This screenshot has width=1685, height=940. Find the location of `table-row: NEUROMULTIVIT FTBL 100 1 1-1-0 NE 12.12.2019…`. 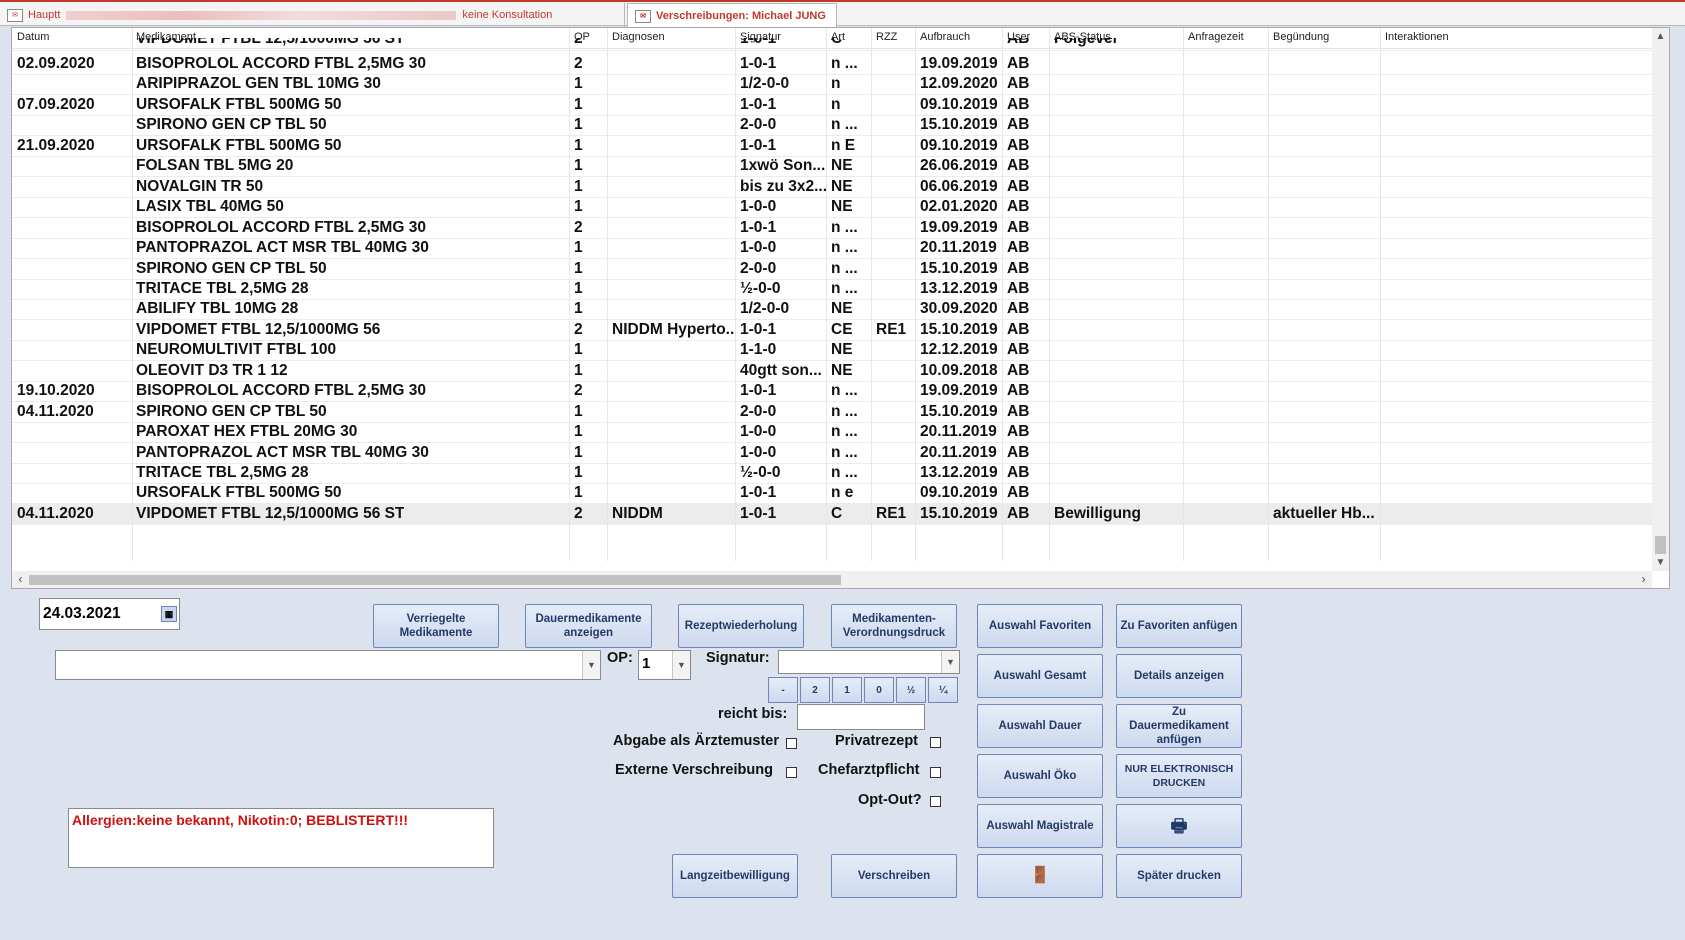

table-row: NEUROMULTIVIT FTBL 100 1 1-1-0 NE 12.12.2019… is located at coordinates (832, 351).